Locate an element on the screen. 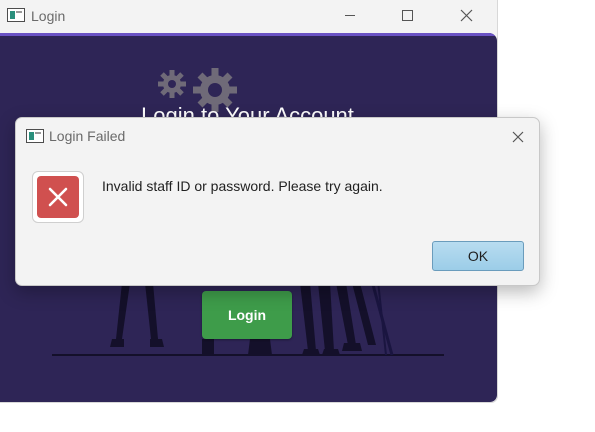  maximize-icon is located at coordinates (407, 15).